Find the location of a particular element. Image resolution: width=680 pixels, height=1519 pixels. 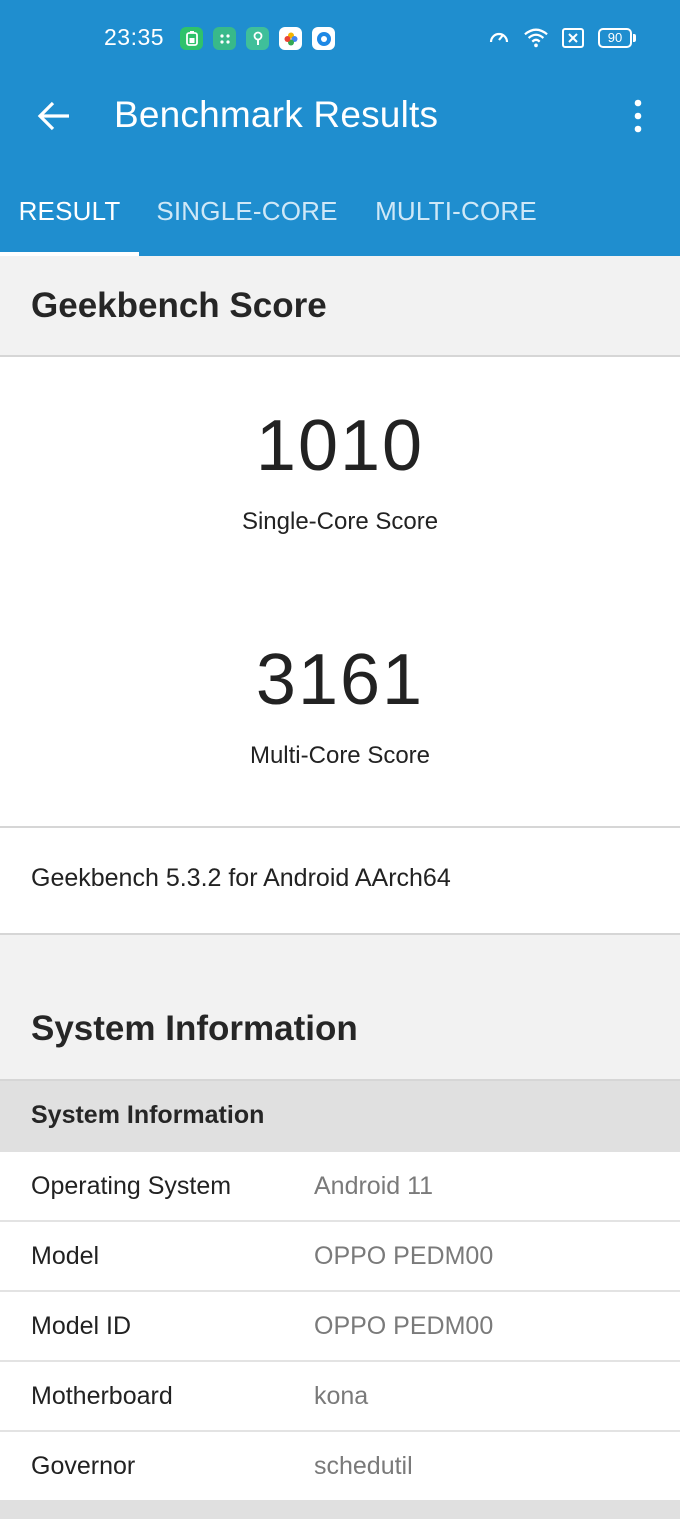

info-row-model: Model OPPO PEDM00 is located at coordinates (340, 1257).